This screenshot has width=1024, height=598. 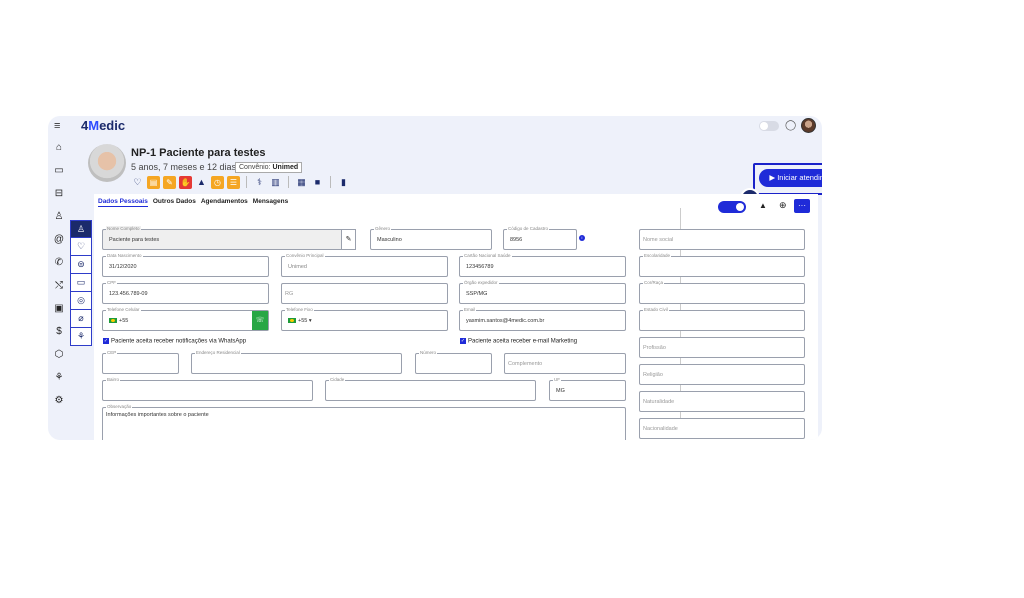 I want to click on user-avatar, so click(x=808, y=125).